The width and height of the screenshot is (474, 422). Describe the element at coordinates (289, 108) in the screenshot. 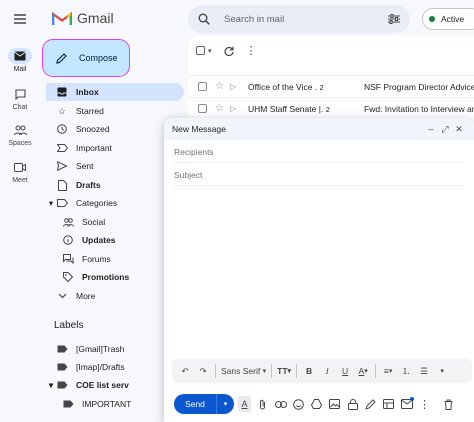

I see `mail-from: UHM Staff Senate |. 2` at that location.